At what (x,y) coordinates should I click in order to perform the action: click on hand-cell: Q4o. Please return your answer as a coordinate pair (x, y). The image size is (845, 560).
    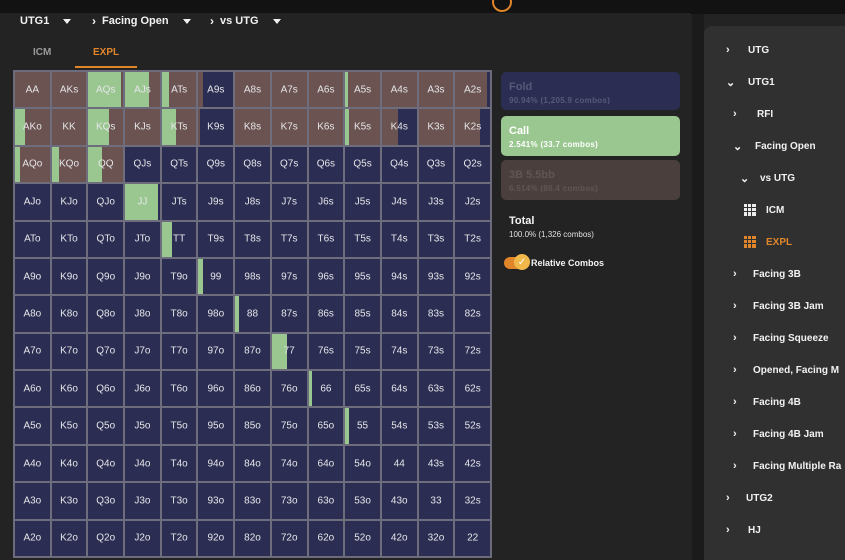
    Looking at the image, I should click on (106, 463).